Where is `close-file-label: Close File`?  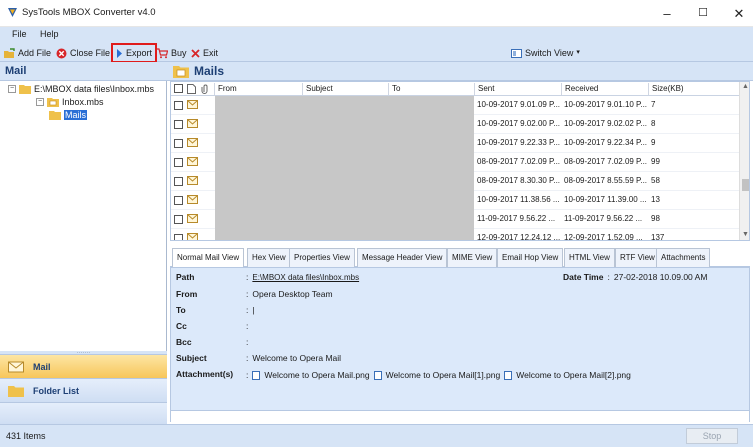 close-file-label: Close File is located at coordinates (90, 53).